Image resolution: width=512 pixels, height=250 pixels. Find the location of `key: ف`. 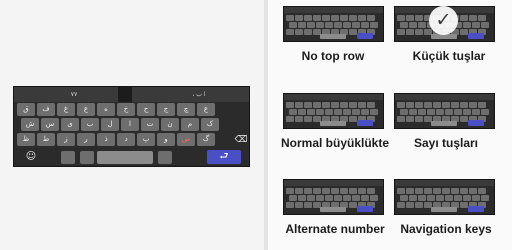

key: ف is located at coordinates (46, 109).